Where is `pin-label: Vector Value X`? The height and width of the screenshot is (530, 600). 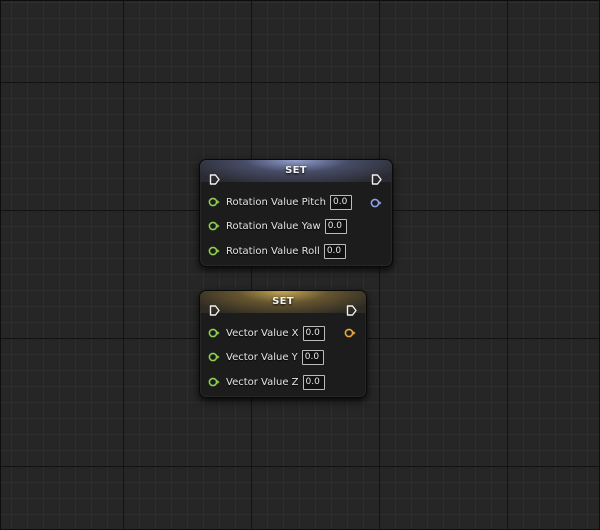
pin-label: Vector Value X is located at coordinates (262, 333).